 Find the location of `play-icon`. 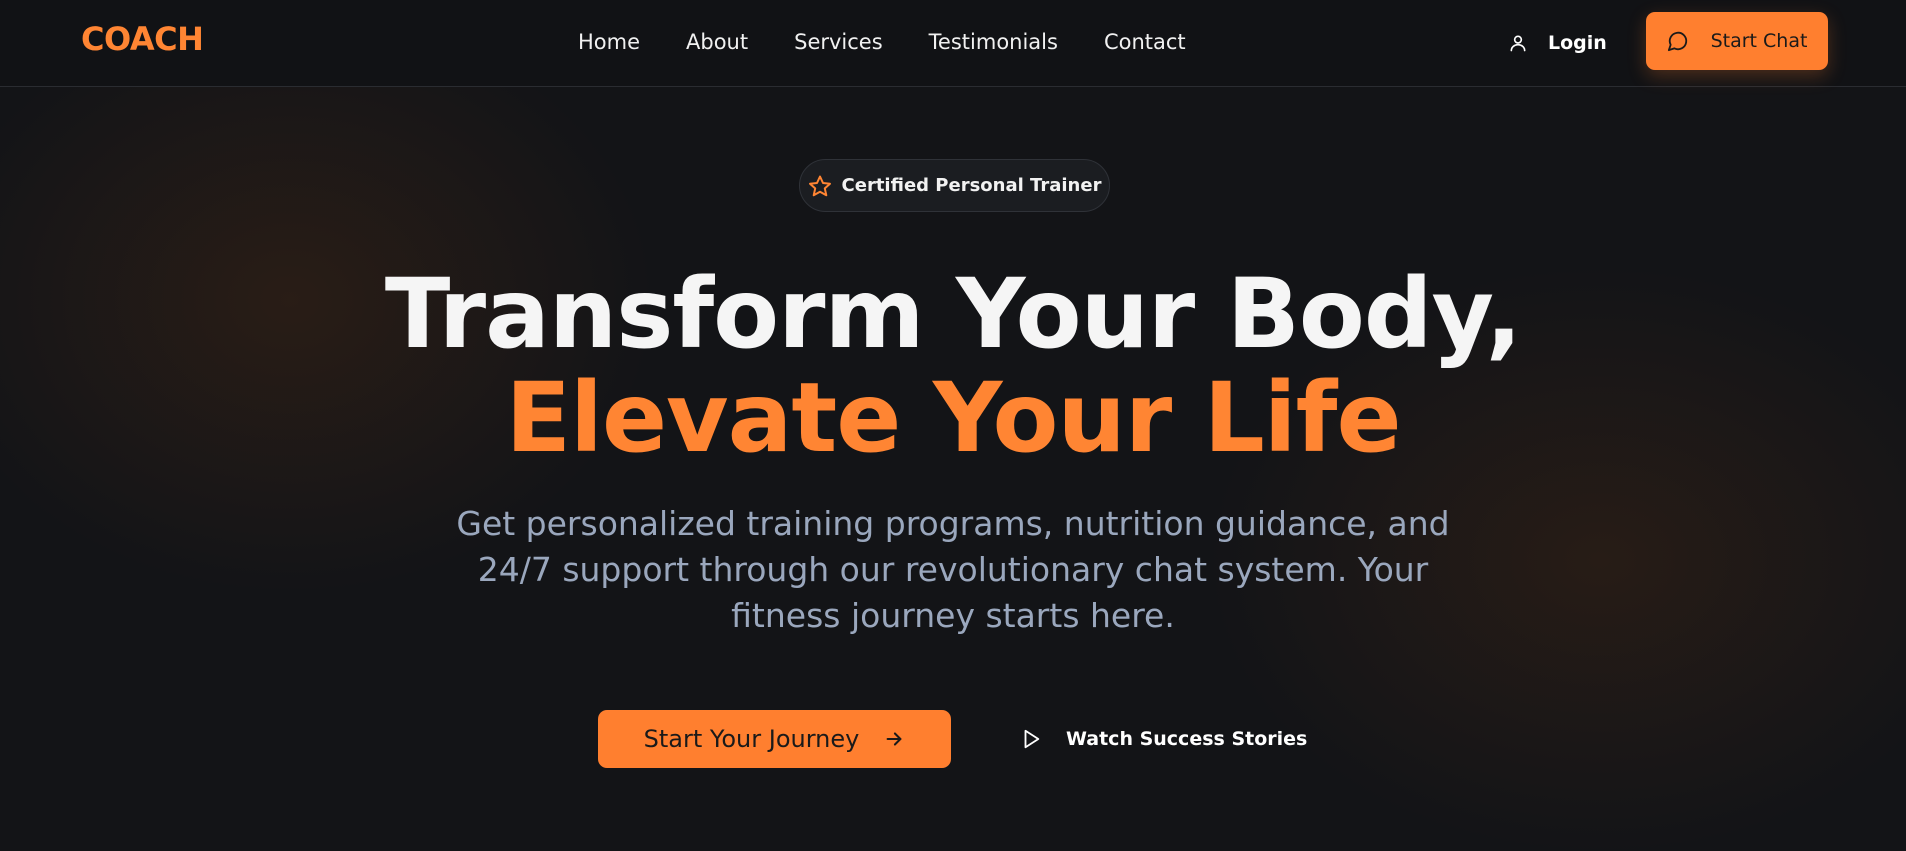

play-icon is located at coordinates (1032, 739).